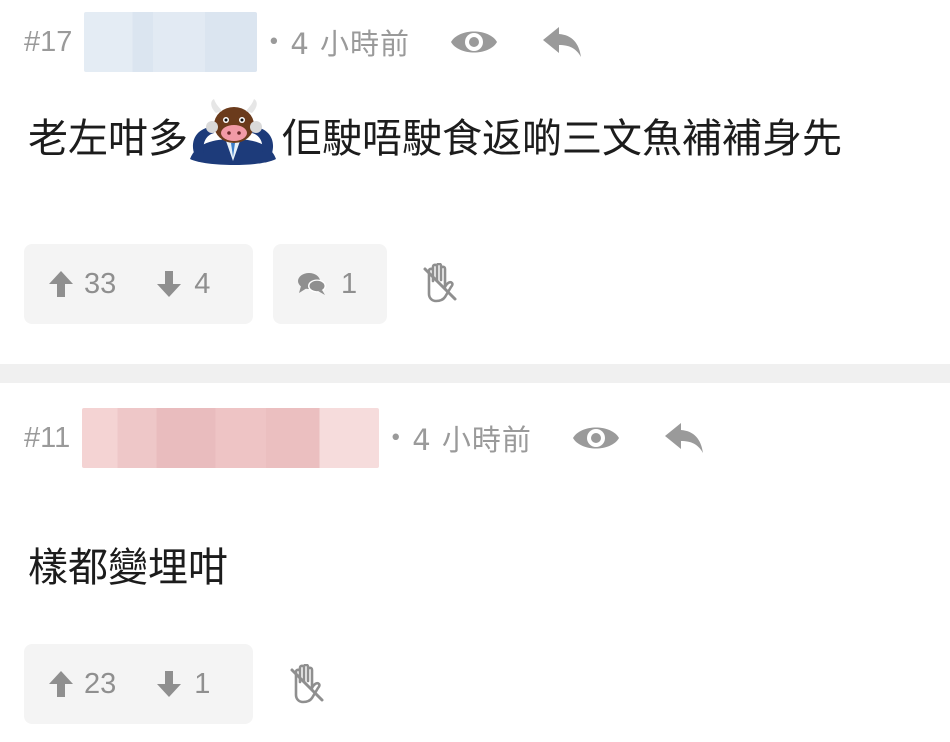  Describe the element at coordinates (138, 684) in the screenshot. I see `vote-box: 23 1` at that location.